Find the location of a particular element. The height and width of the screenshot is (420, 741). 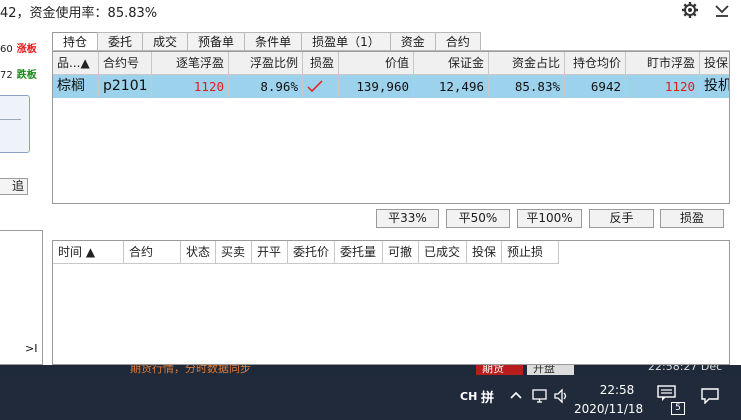

col-time: 时间 ▲ is located at coordinates (88, 252).